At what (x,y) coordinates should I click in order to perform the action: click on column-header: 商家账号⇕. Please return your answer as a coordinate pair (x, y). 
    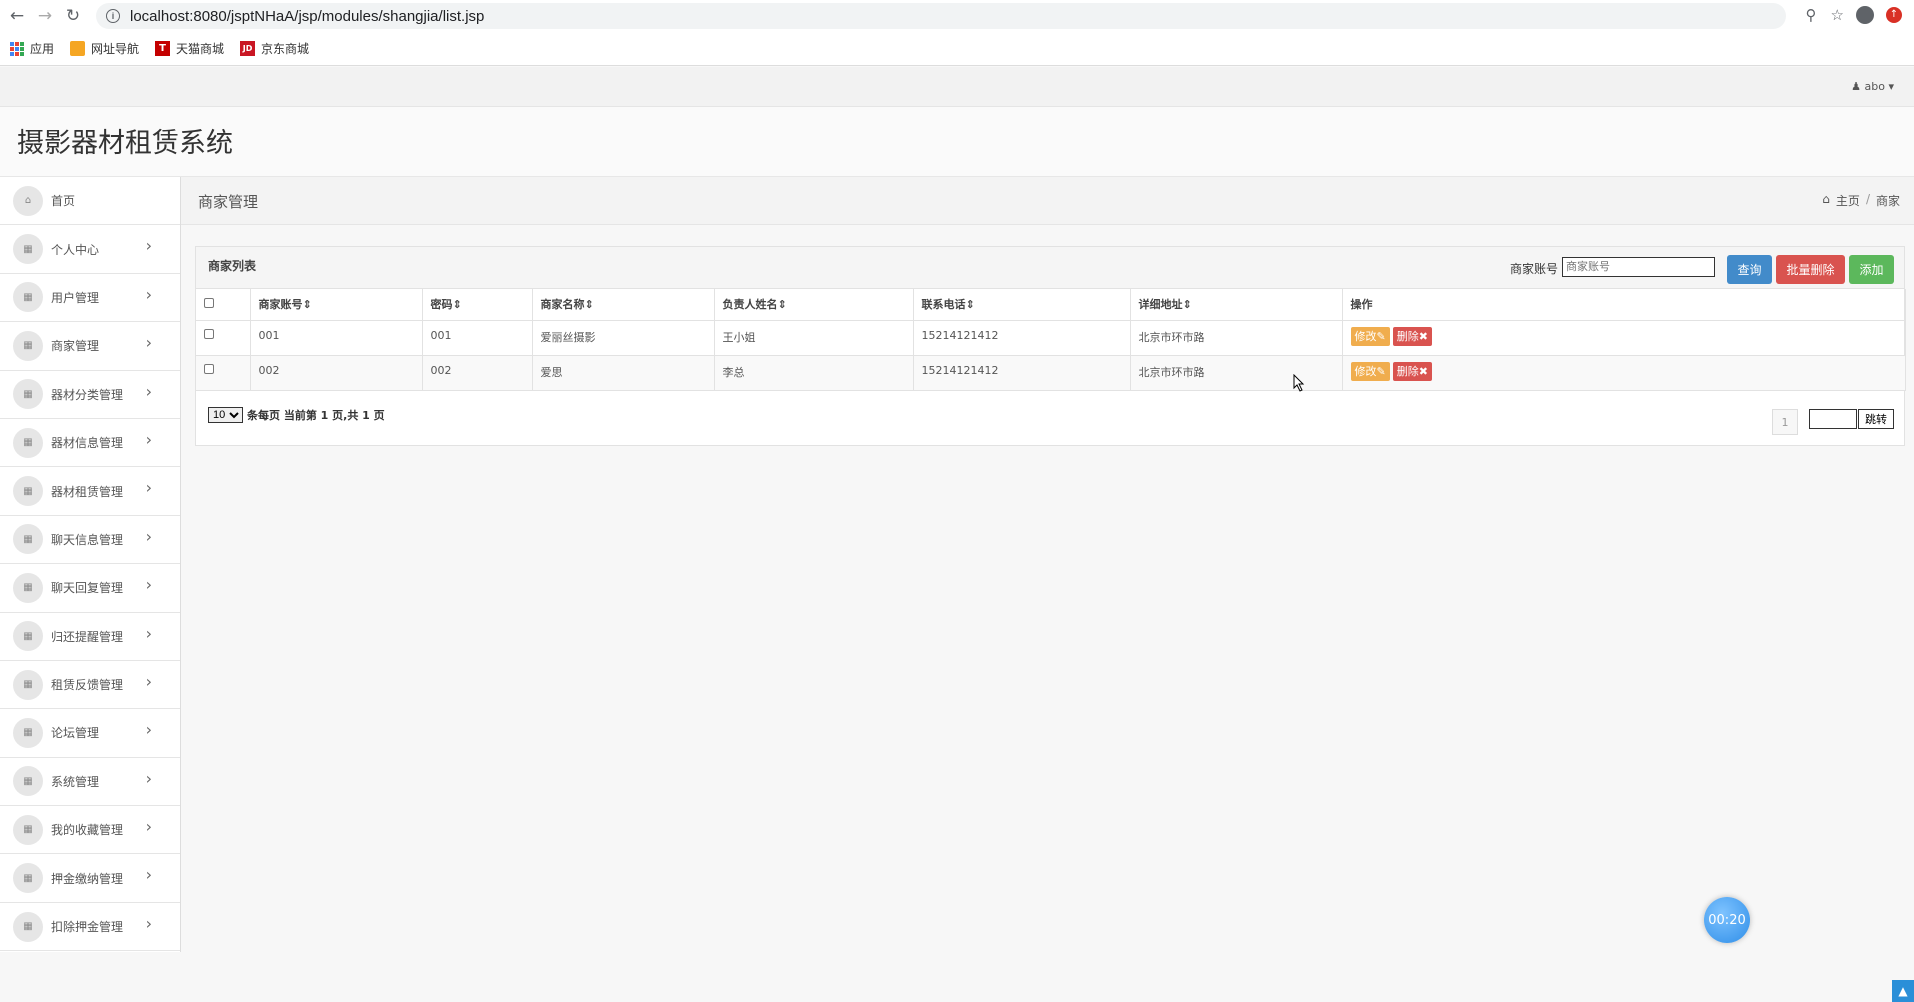
    Looking at the image, I should click on (336, 305).